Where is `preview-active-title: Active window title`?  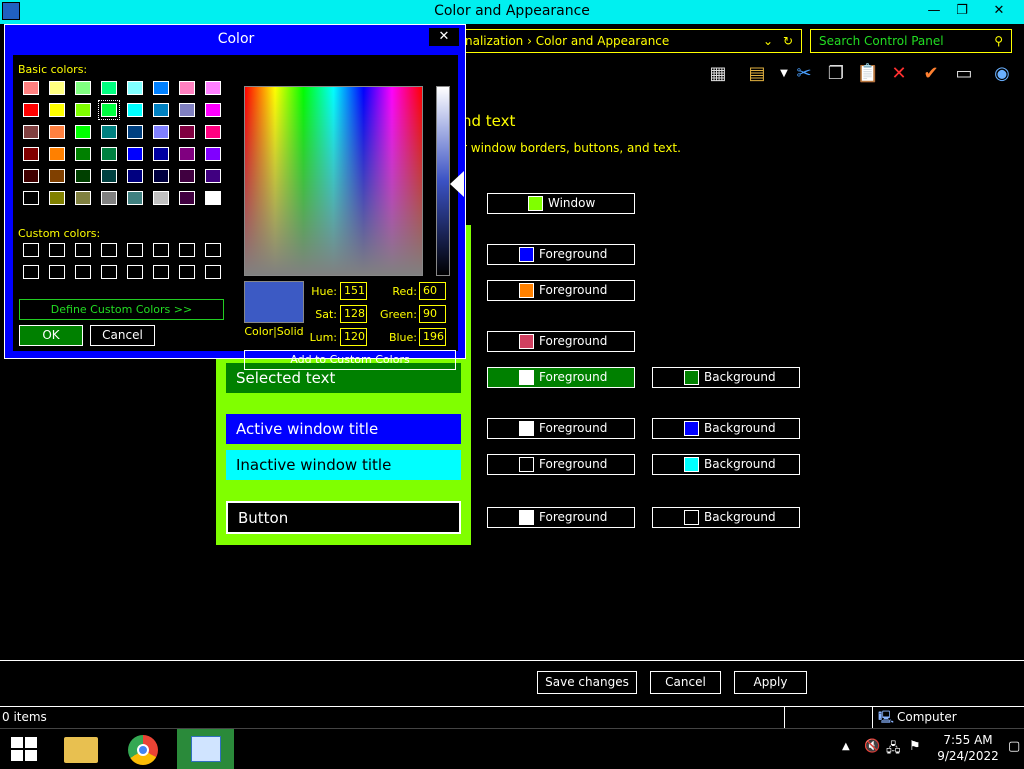
preview-active-title: Active window title is located at coordinates (343, 429).